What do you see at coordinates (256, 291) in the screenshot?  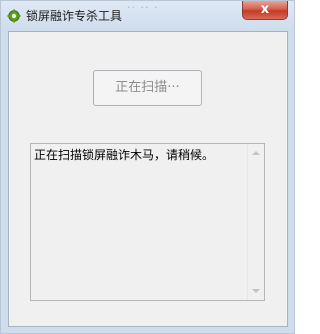 I see `scroll-down-arrow-icon` at bounding box center [256, 291].